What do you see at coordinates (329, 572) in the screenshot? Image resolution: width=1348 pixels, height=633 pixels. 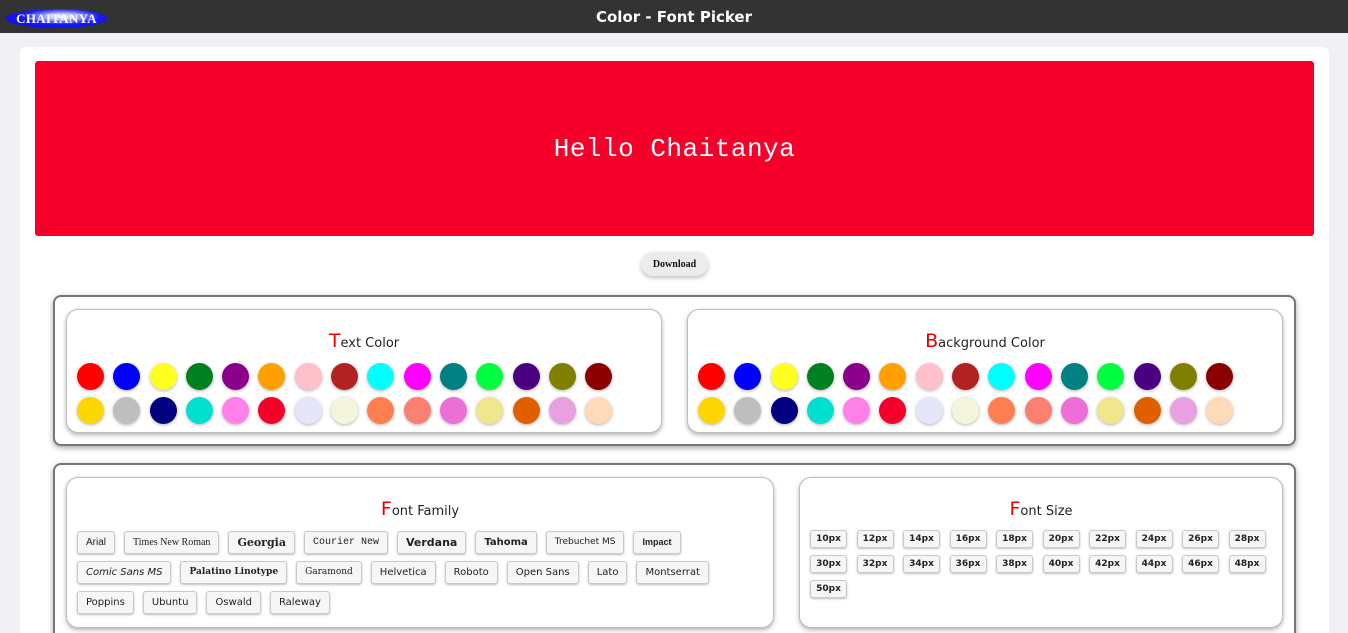 I see `font-option-garamond: Garamond` at bounding box center [329, 572].